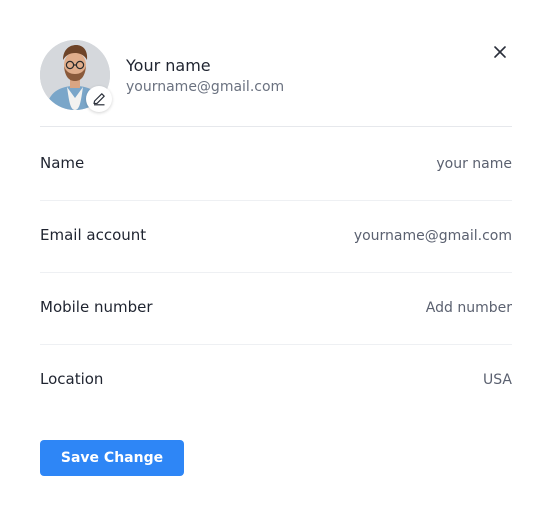 The height and width of the screenshot is (516, 552). I want to click on save-change-button: Save Change, so click(112, 458).